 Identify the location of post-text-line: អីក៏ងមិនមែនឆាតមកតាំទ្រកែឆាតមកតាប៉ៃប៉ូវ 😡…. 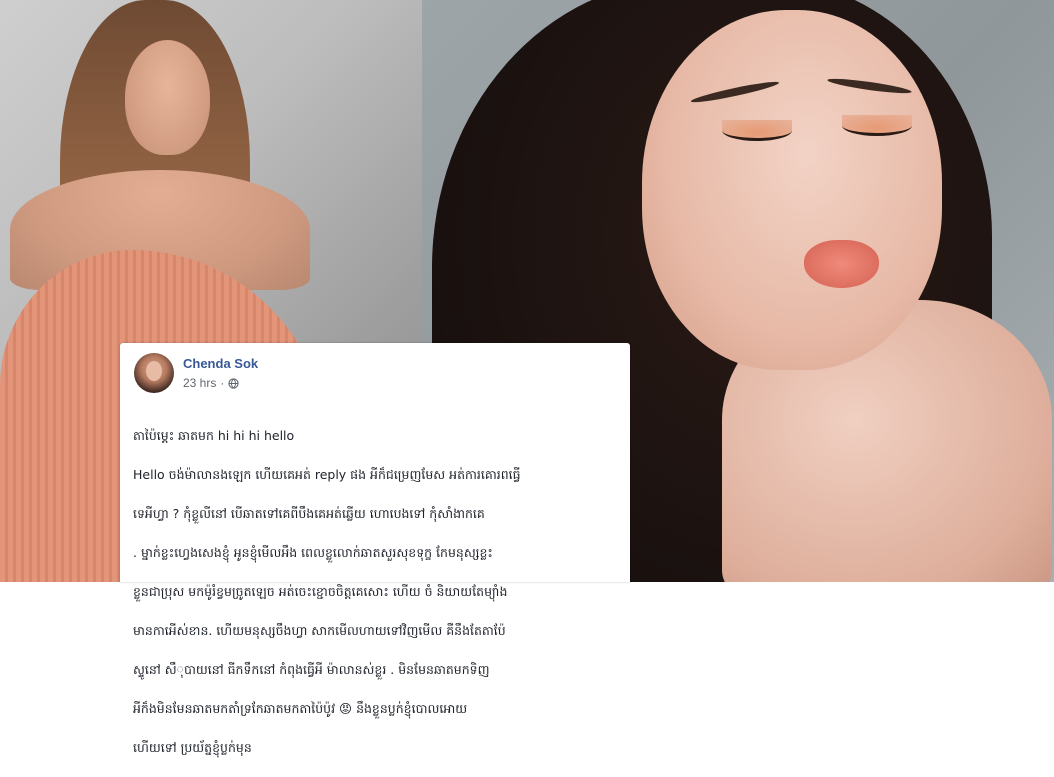
(300, 708).